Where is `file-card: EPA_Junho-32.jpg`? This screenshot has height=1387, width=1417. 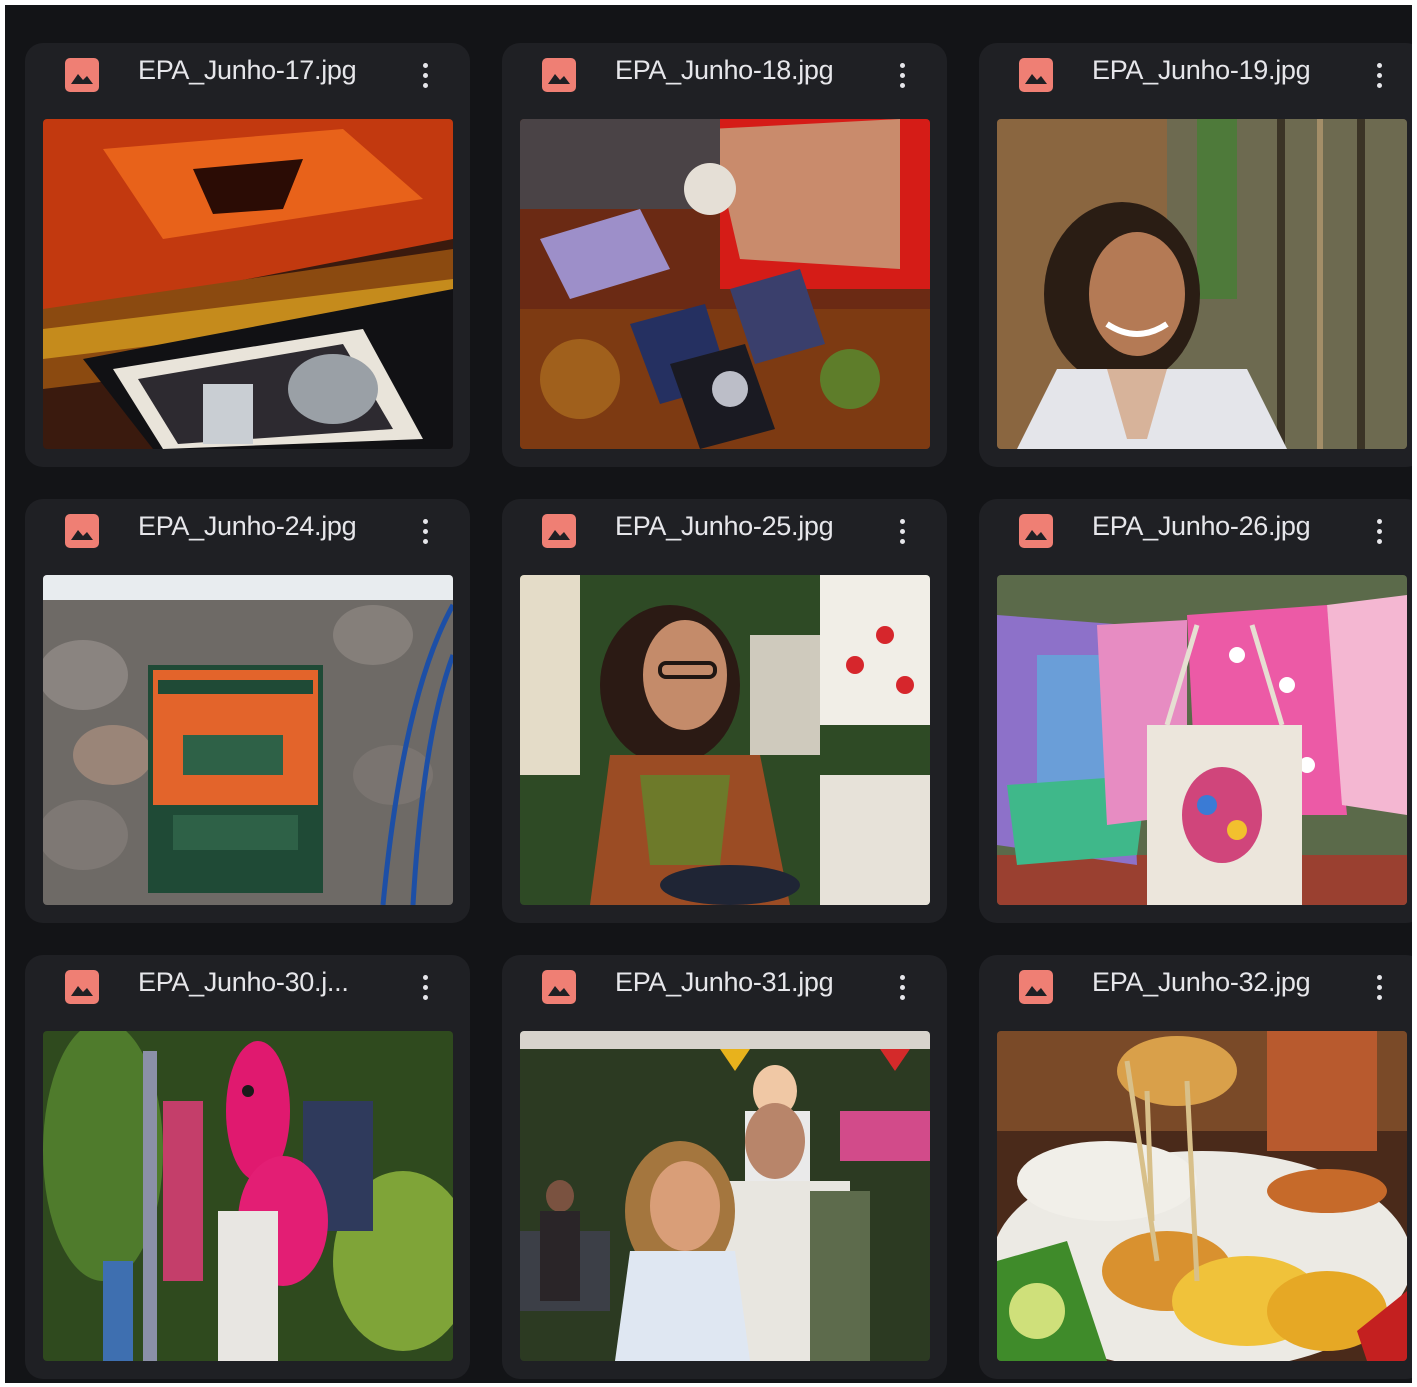
file-card: EPA_Junho-32.jpg is located at coordinates (1195, 1167).